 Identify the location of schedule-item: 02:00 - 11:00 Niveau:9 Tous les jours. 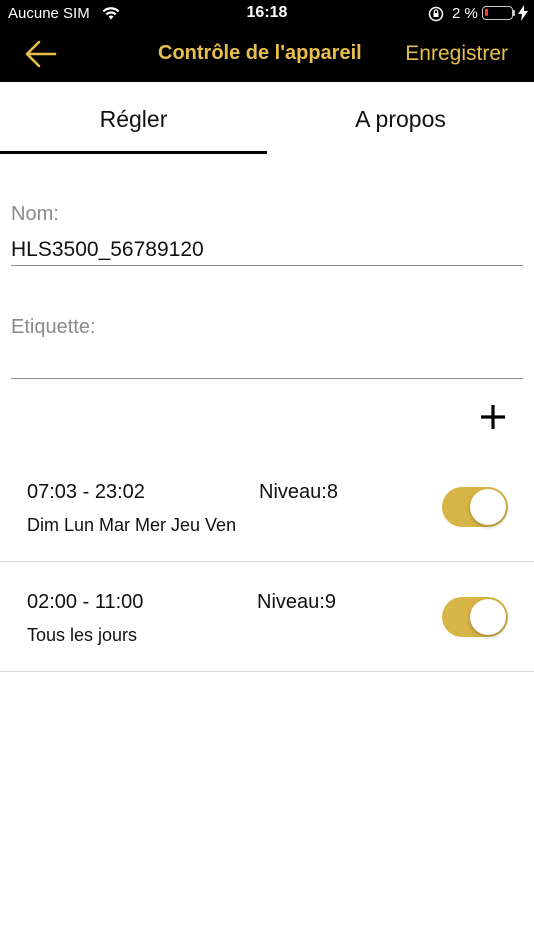
(267, 616).